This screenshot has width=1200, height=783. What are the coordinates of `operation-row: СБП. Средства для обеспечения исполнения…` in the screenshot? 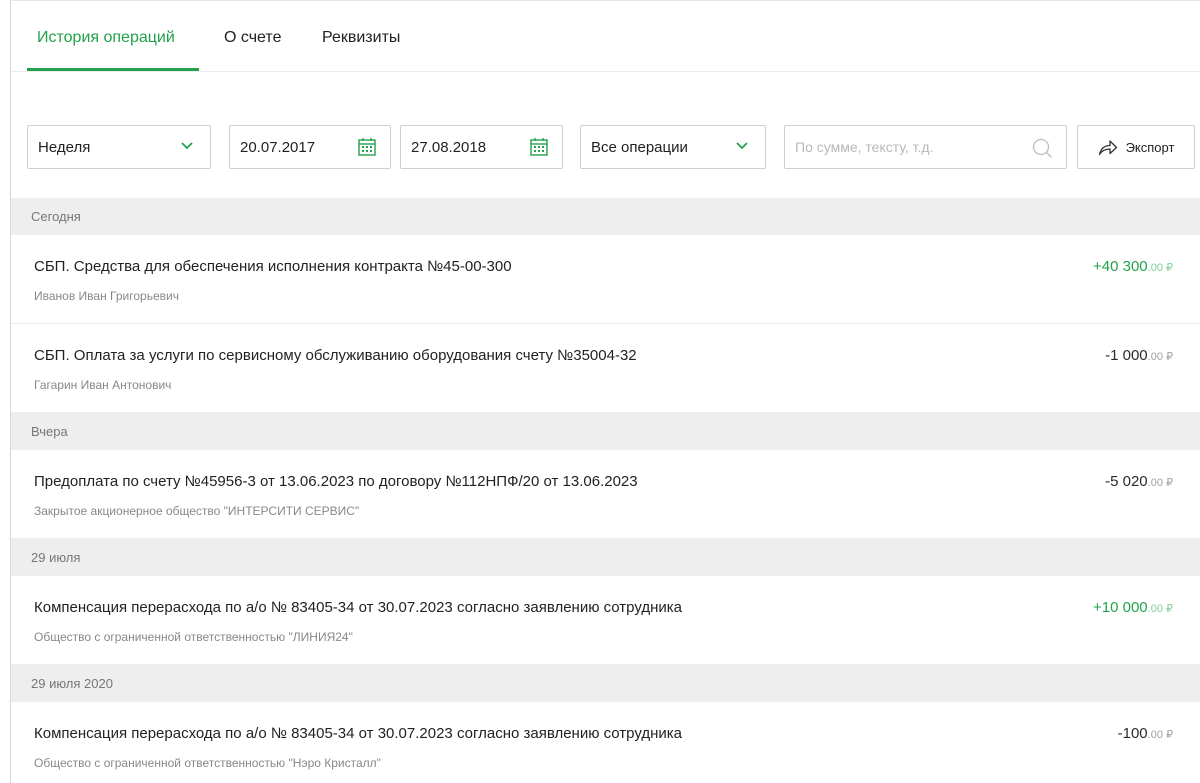 It's located at (605, 279).